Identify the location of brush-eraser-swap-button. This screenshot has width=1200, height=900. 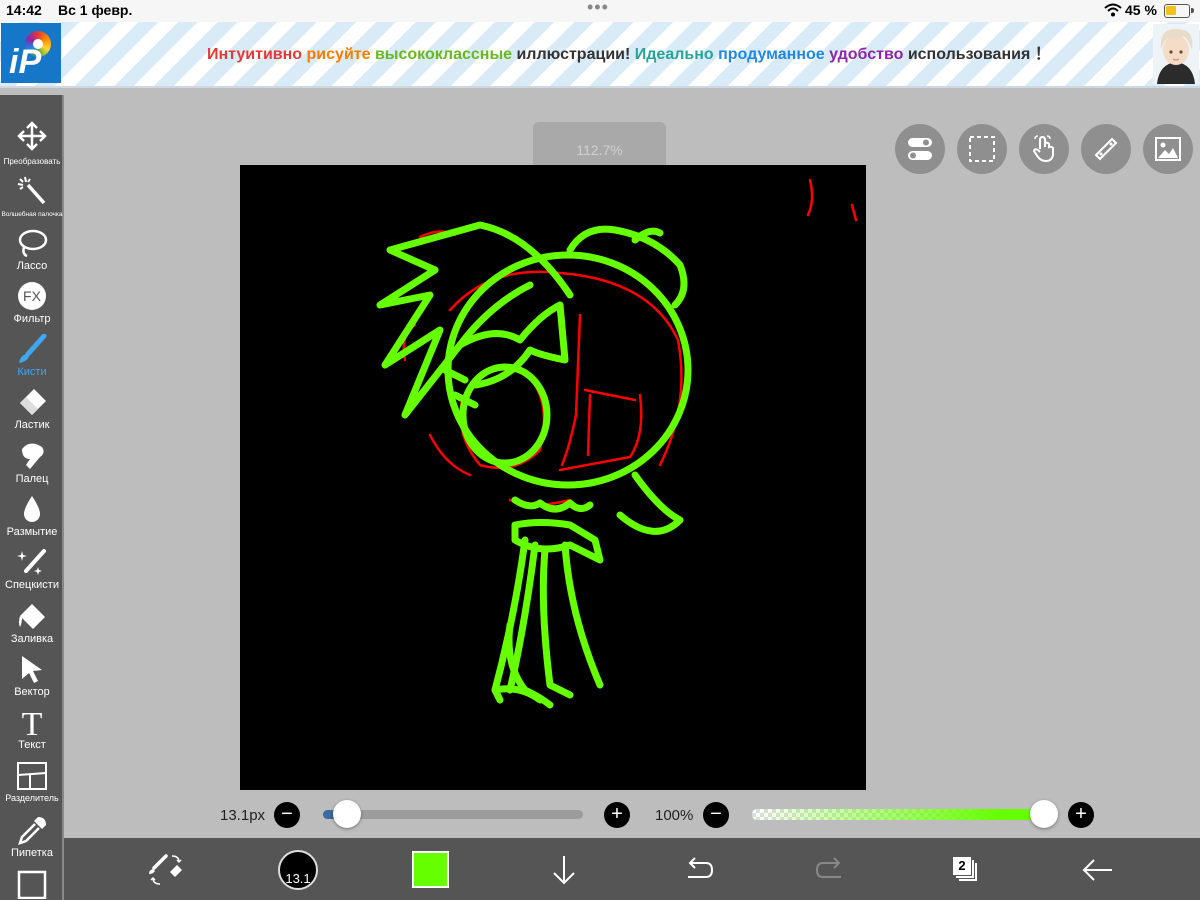
(166, 870).